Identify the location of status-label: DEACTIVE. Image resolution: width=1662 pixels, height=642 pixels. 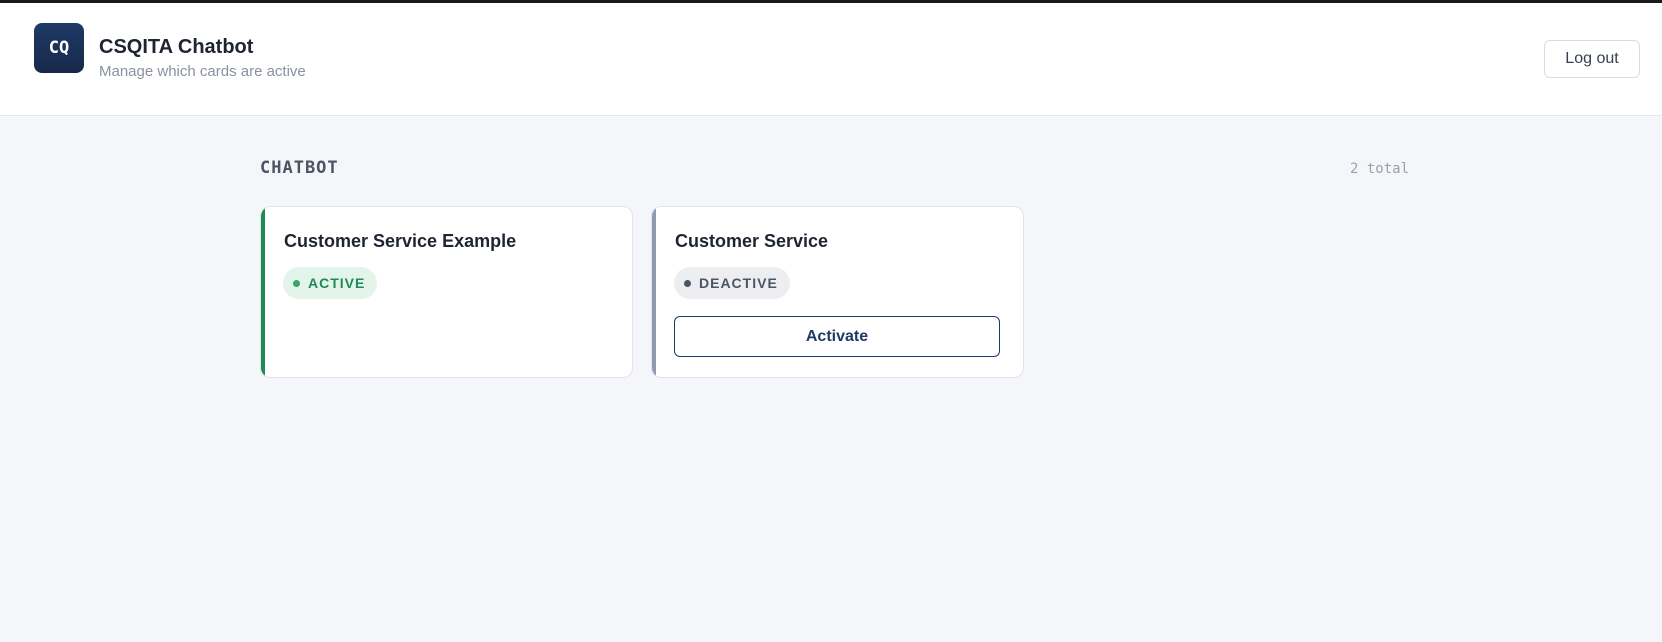
(738, 283).